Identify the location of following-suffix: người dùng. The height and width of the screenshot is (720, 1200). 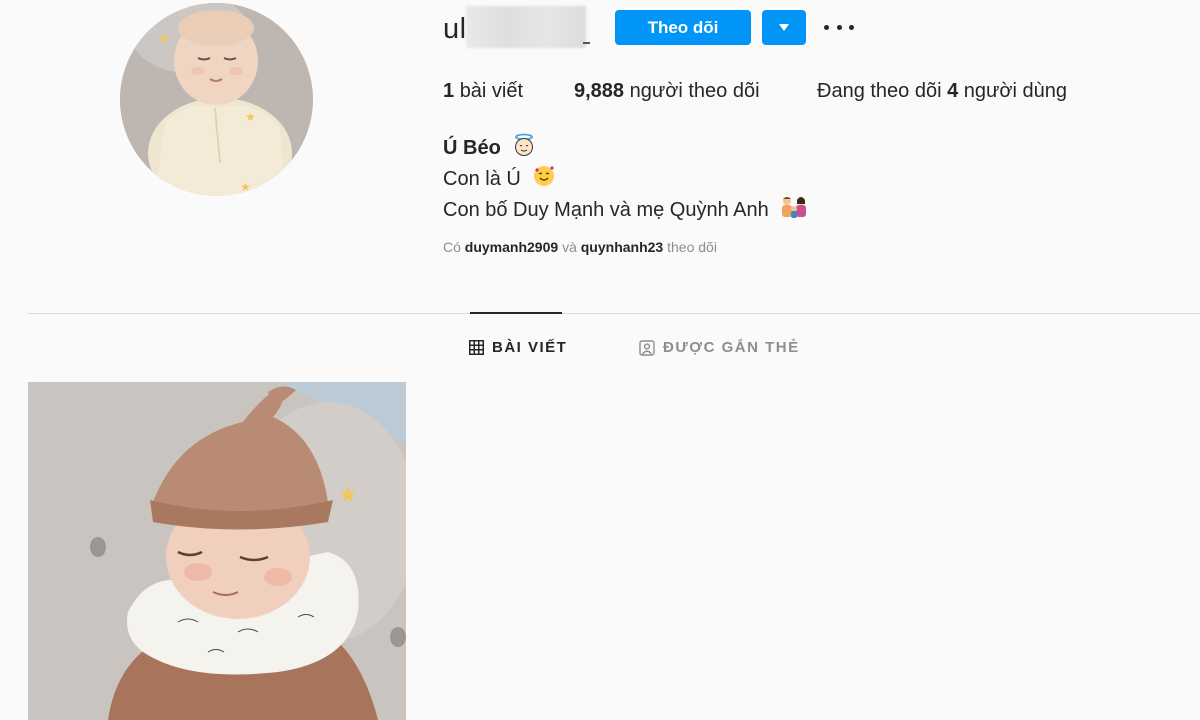
(1015, 91).